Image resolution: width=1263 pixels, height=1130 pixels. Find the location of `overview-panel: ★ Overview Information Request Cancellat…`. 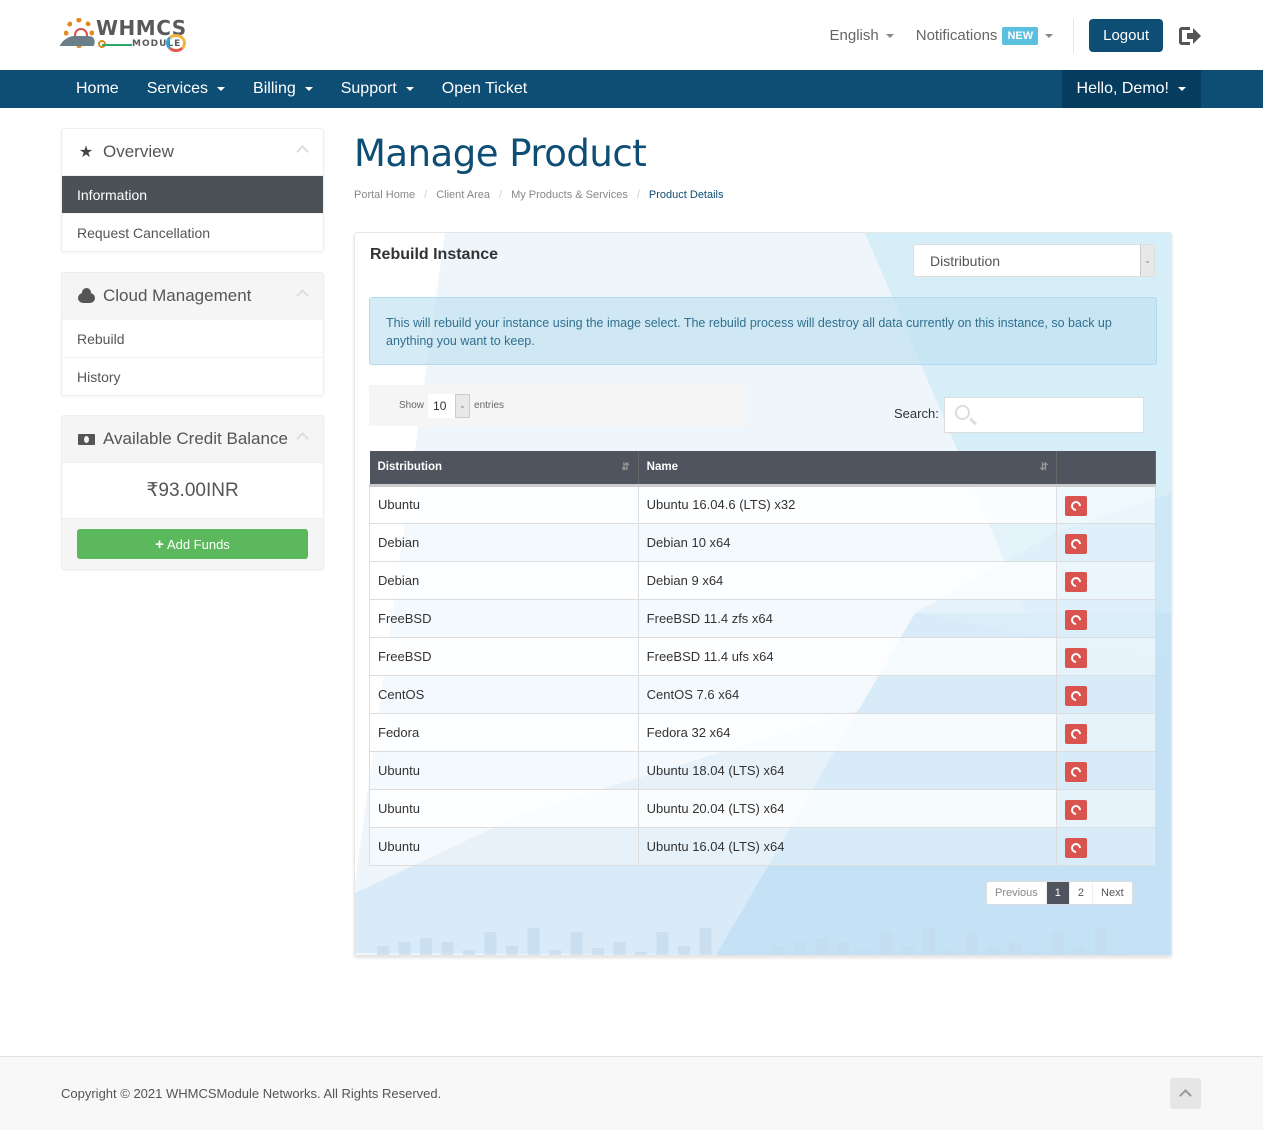

overview-panel: ★ Overview Information Request Cancellat… is located at coordinates (192, 190).